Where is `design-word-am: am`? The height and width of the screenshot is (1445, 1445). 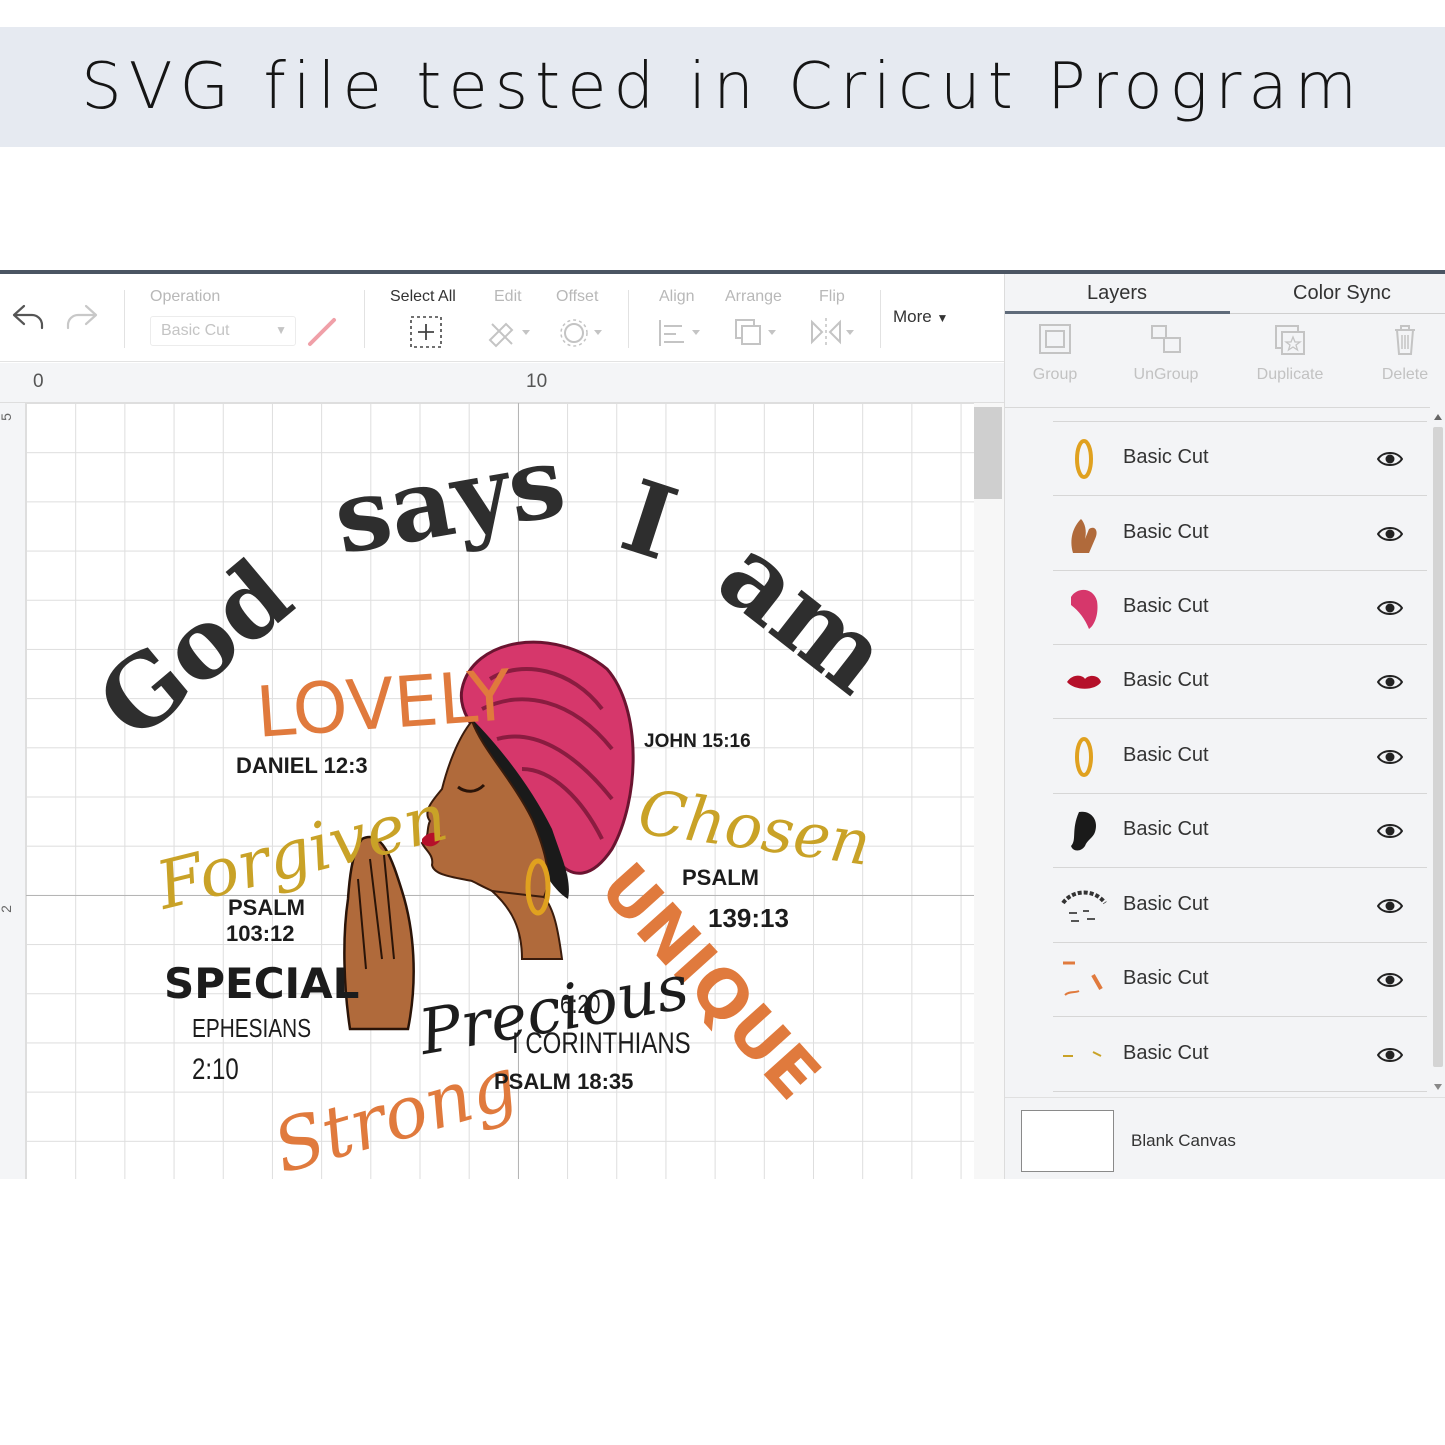 design-word-am: am is located at coordinates (804, 614).